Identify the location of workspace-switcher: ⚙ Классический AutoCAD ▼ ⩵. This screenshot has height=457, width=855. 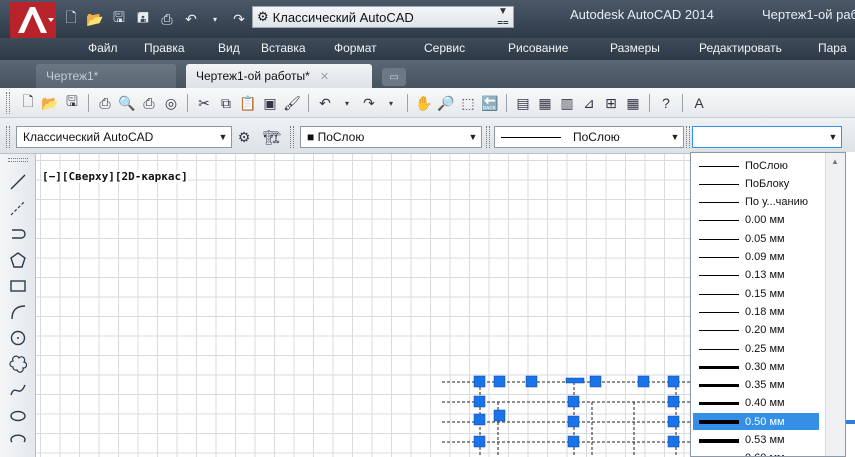
(383, 17).